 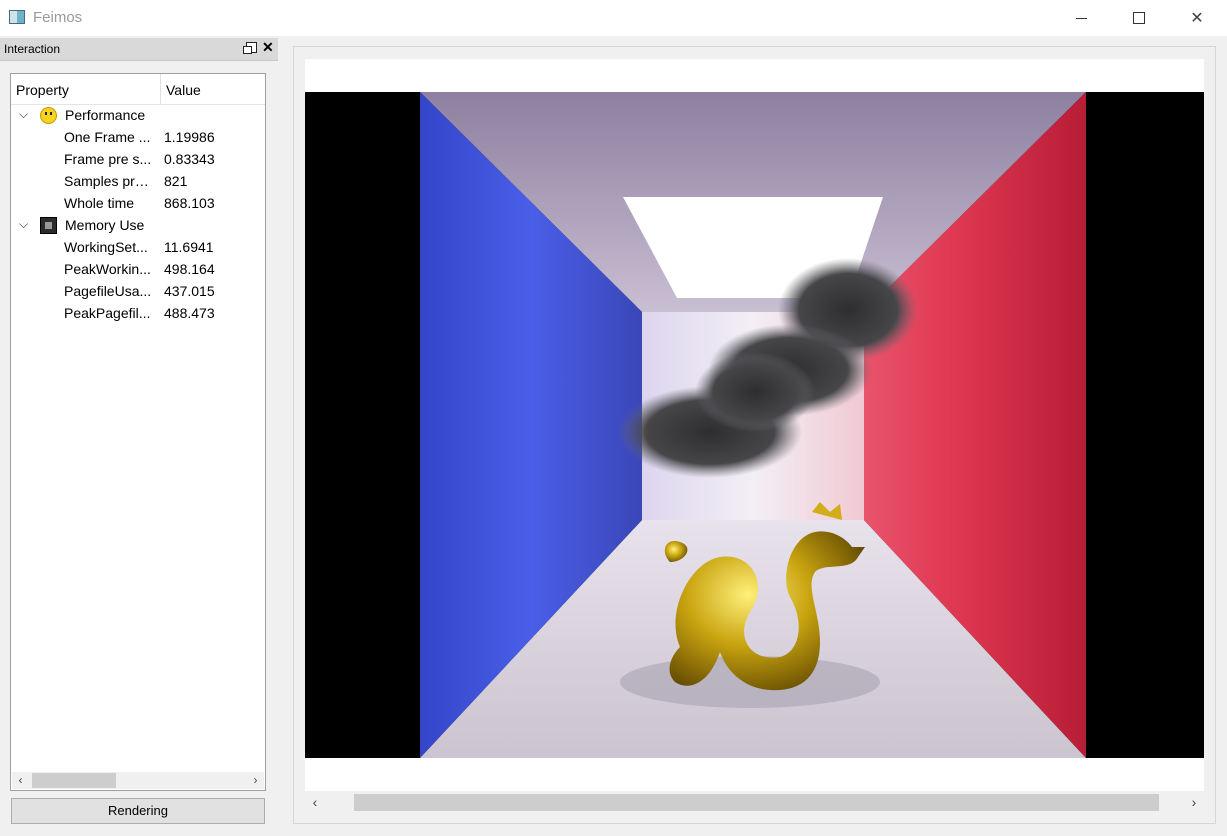 I want to click on tree-row: PeakWorkin... 498.164, so click(x=138, y=270).